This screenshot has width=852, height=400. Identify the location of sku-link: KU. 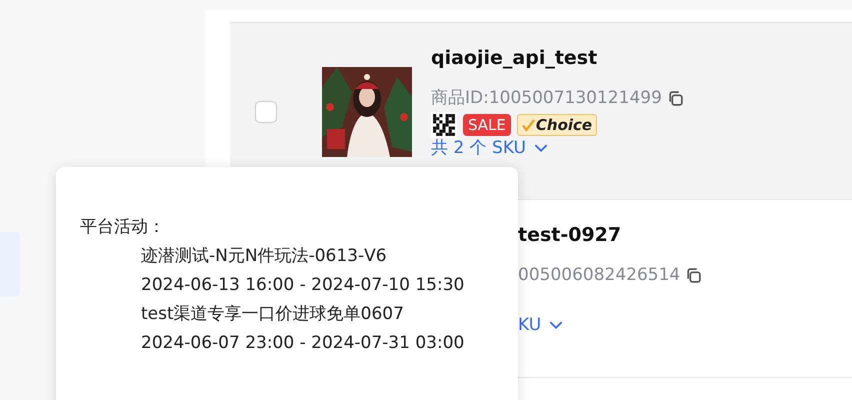
(530, 325).